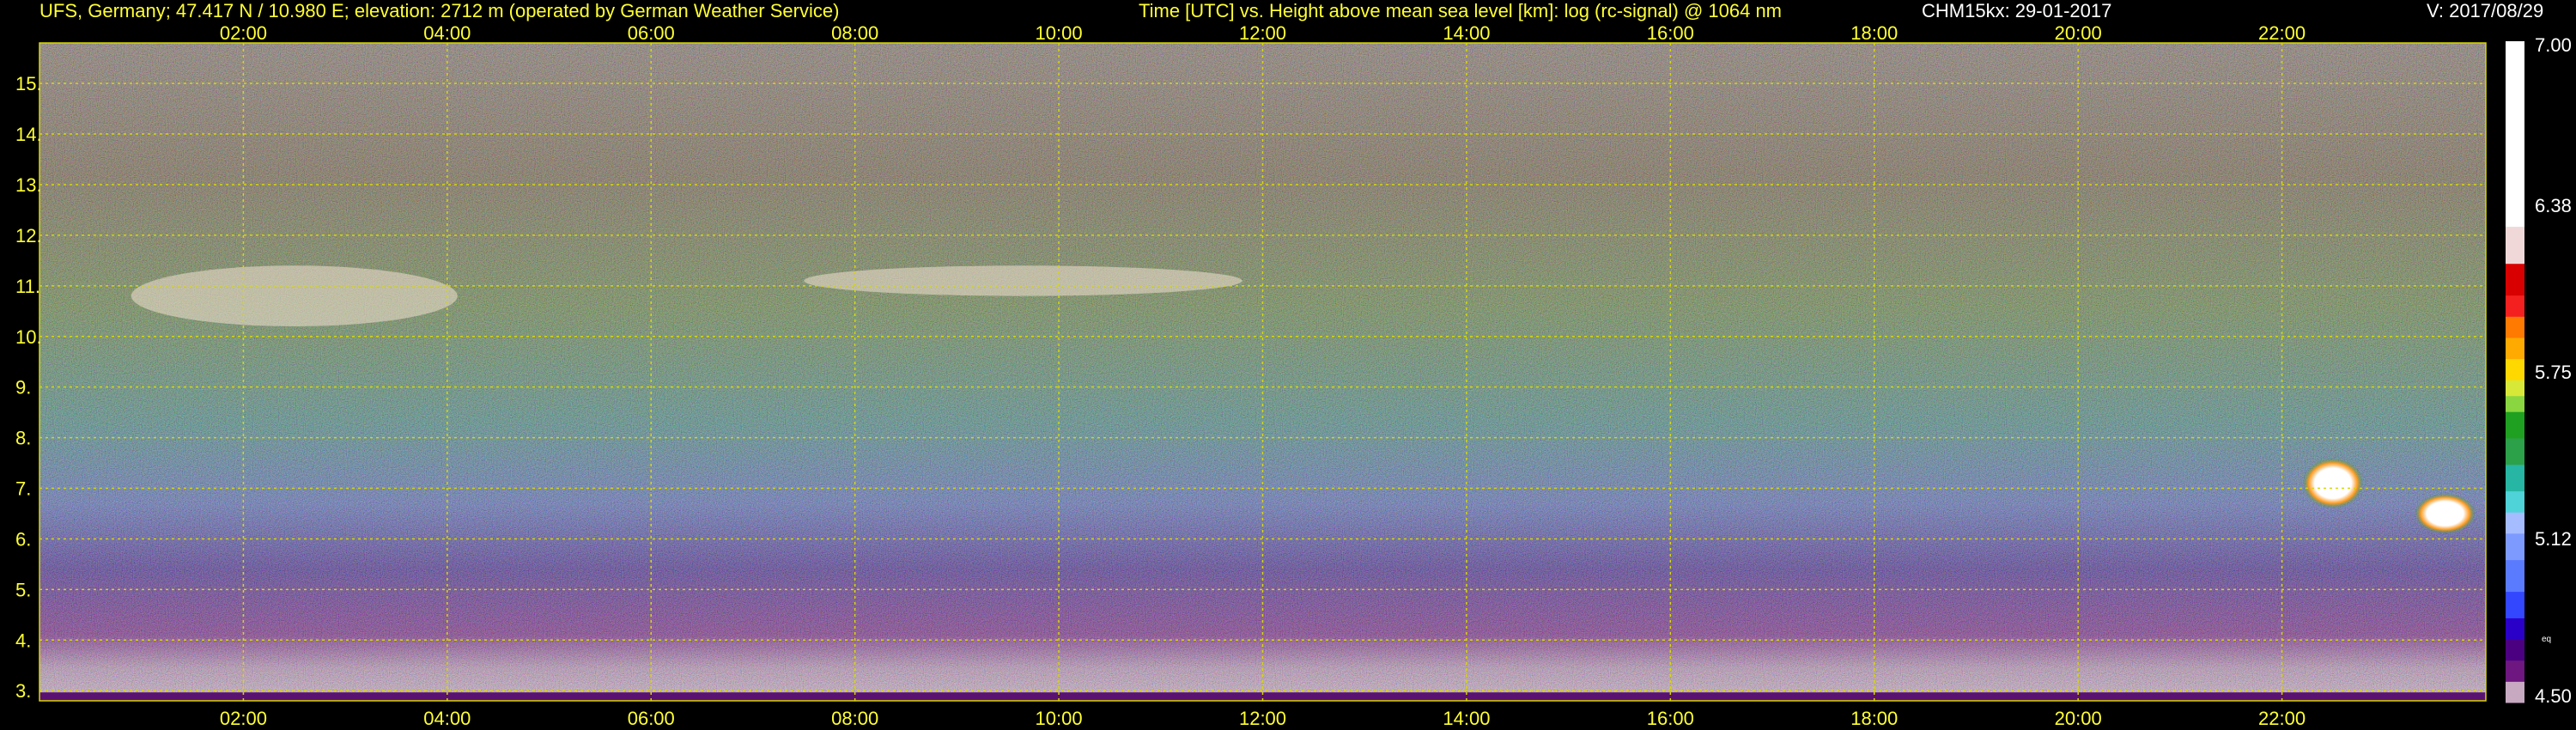  Describe the element at coordinates (1874, 33) in the screenshot. I see `x-tick-top-8: 18:00` at that location.